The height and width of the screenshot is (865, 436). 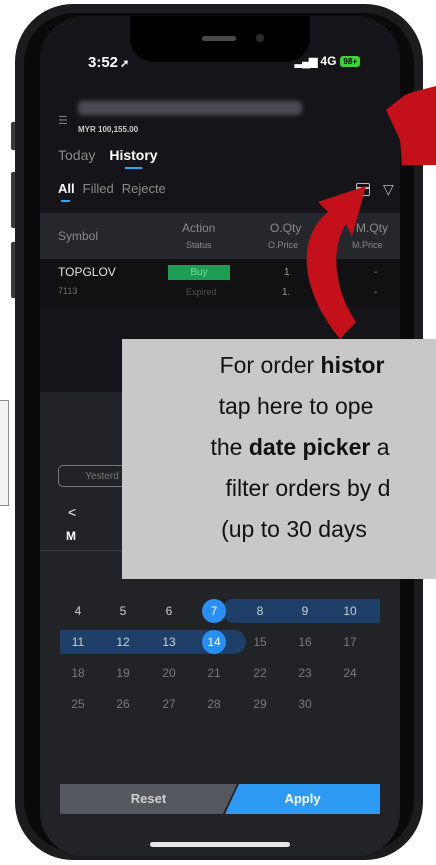 I want to click on speaker, so click(x=219, y=38).